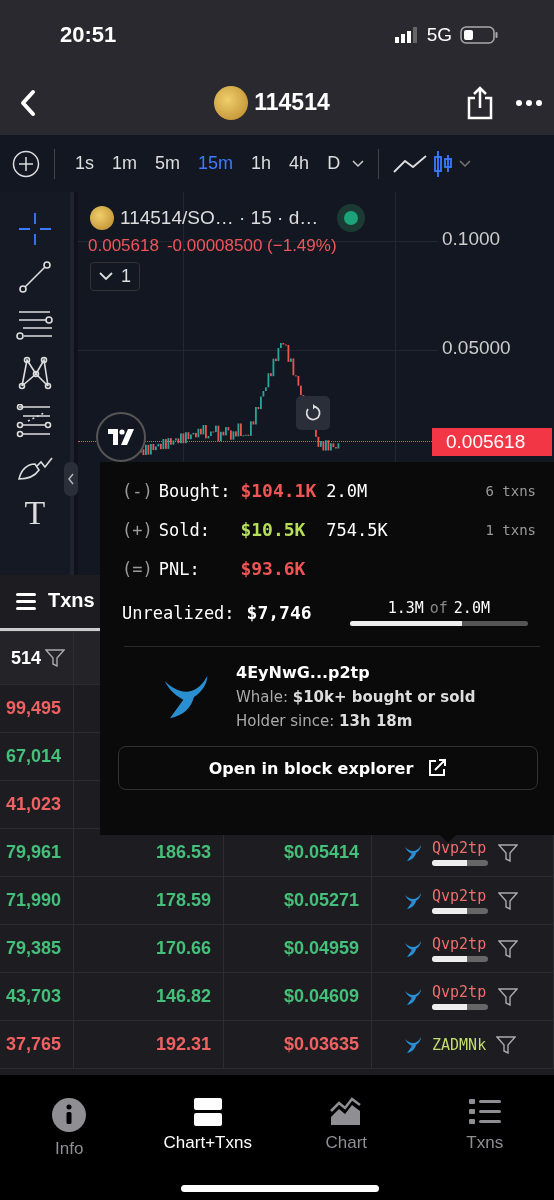 The width and height of the screenshot is (554, 1200). What do you see at coordinates (84, 163) in the screenshot?
I see `timeframe-tab: 1s` at bounding box center [84, 163].